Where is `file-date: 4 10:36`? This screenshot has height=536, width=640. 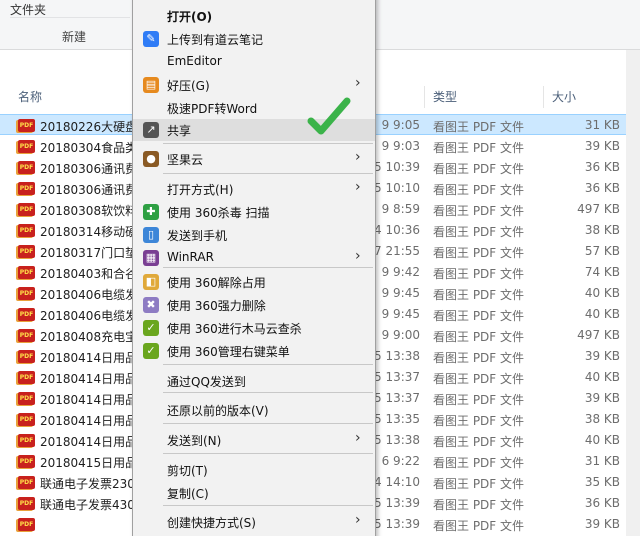 file-date: 4 10:36 is located at coordinates (397, 230).